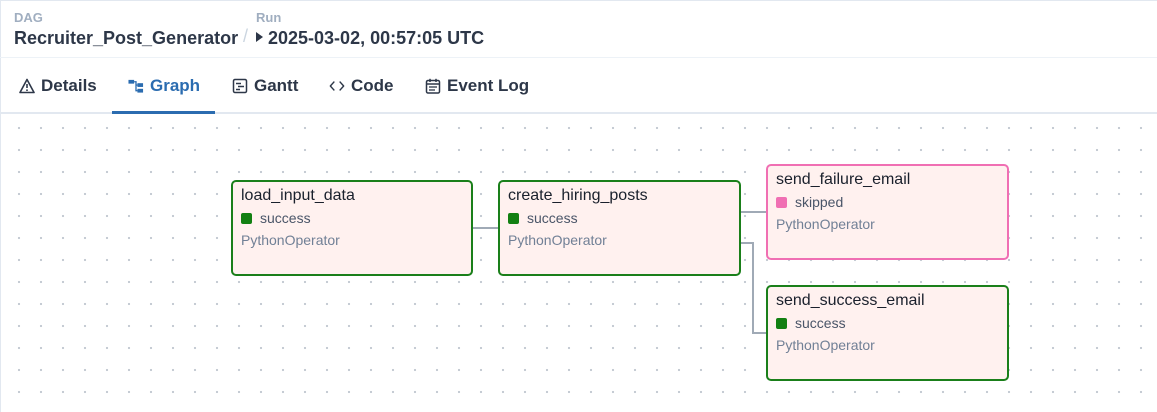 This screenshot has height=412, width=1157. I want to click on tab-graph: Graph, so click(164, 85).